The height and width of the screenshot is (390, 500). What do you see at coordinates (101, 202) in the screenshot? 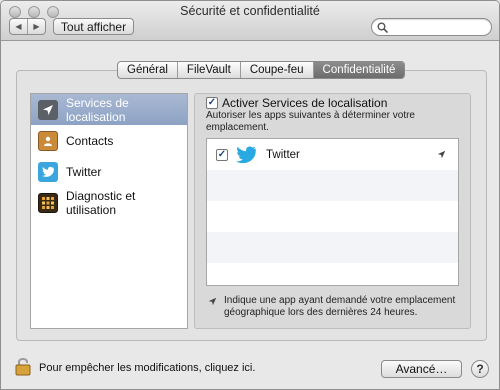
I see `sidebar-item-label: Diagnostic et utilisation` at bounding box center [101, 202].